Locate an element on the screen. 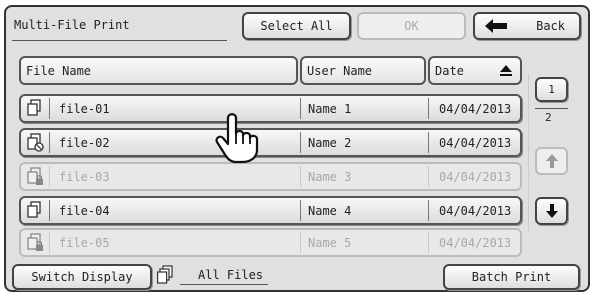  display-mode-underline is located at coordinates (224, 284).